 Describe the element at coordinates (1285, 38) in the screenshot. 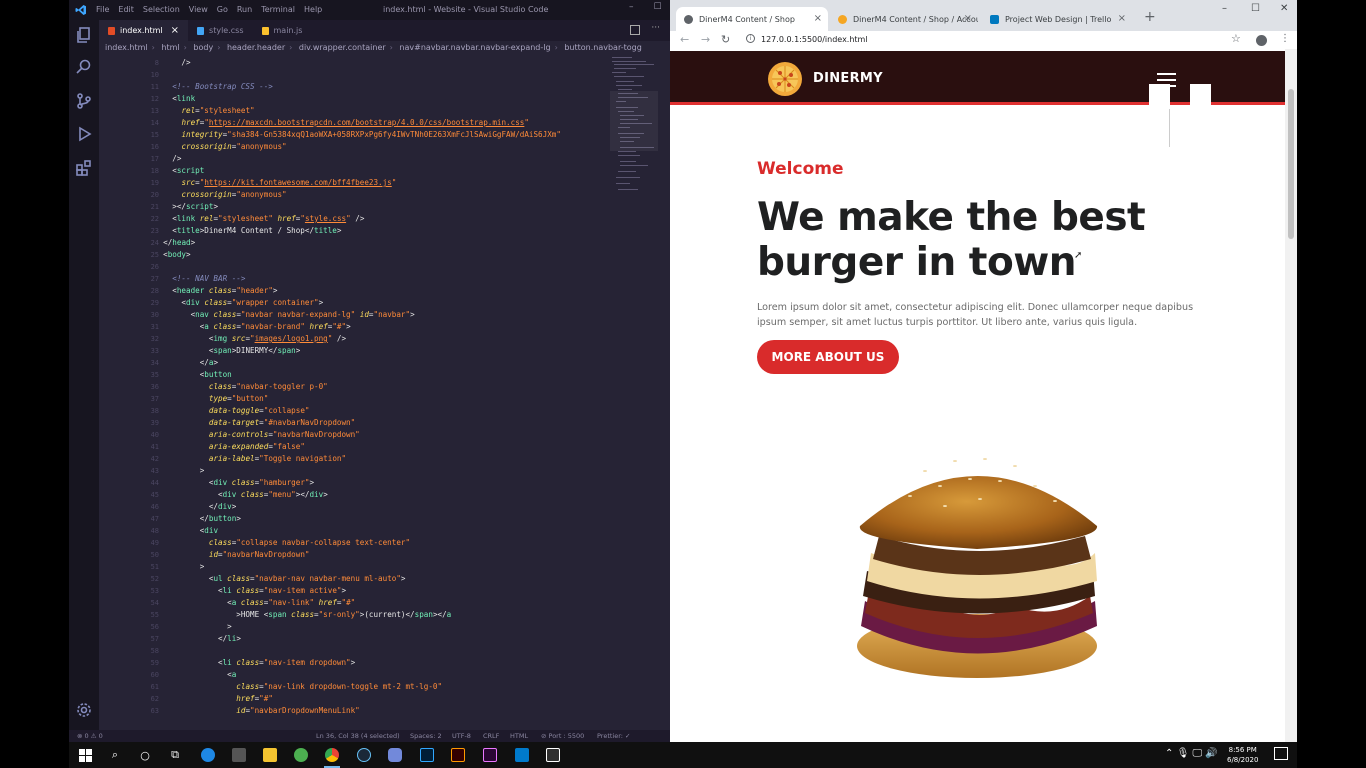

I see `kebab-menu-icon: ⋮` at that location.